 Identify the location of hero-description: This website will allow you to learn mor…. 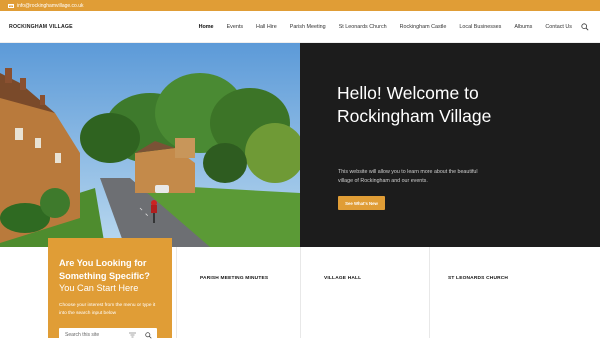
(408, 176).